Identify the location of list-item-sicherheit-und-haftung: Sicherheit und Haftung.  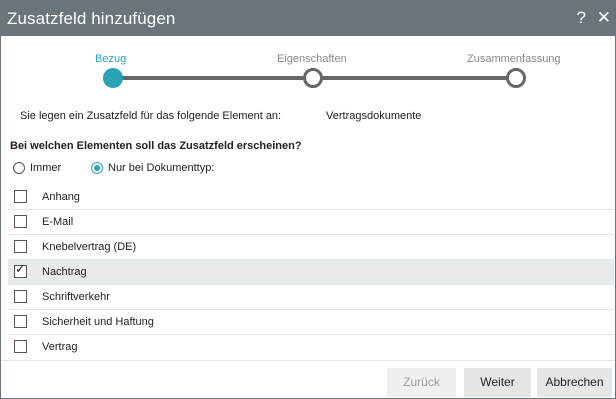
(311, 322).